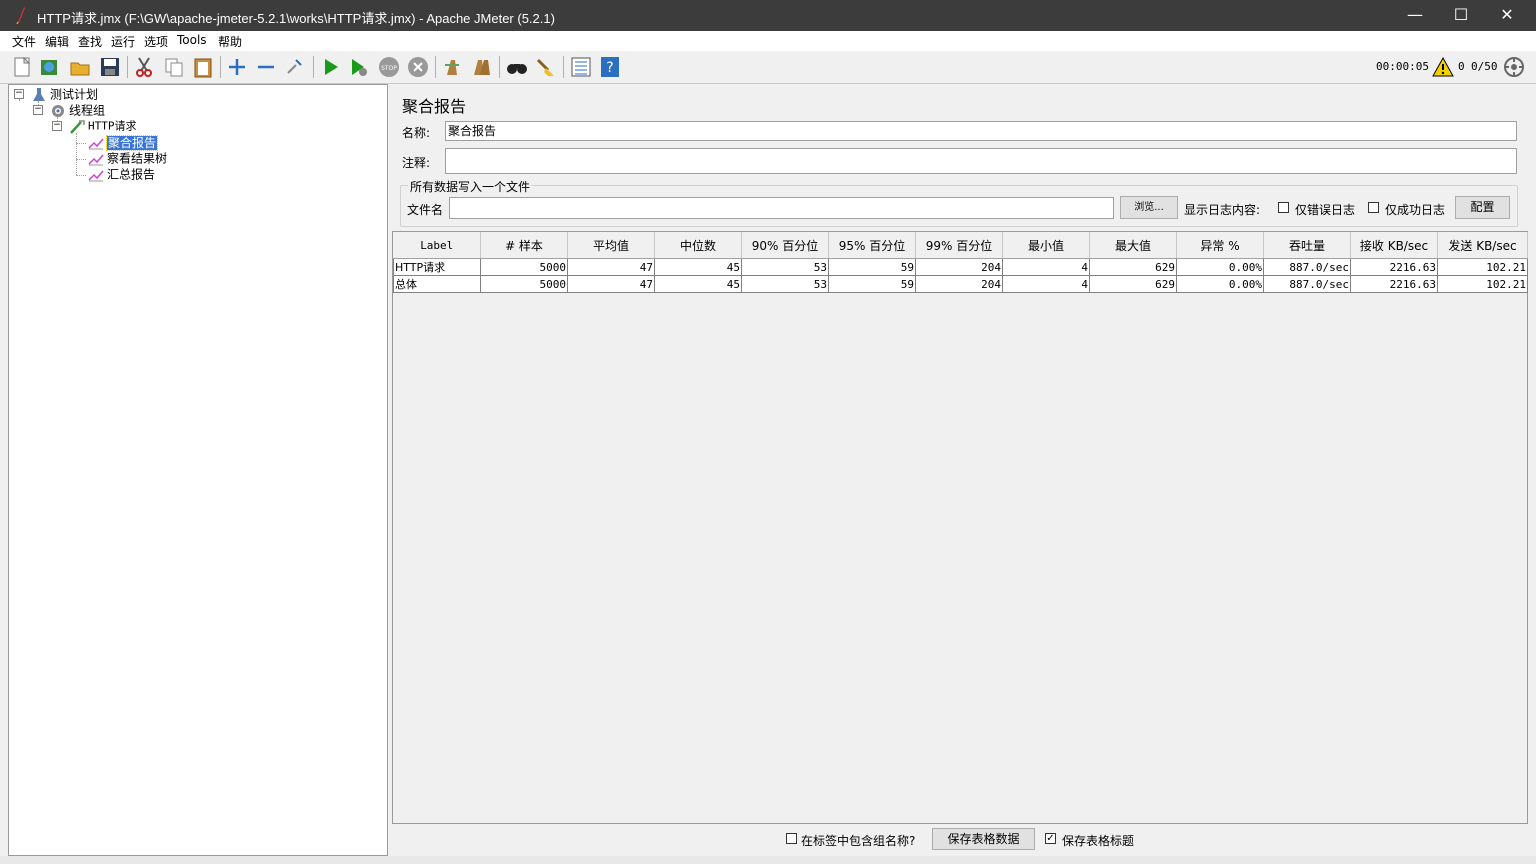 The image size is (1536, 864). Describe the element at coordinates (872, 284) in the screenshot. I see `table-cell: 59` at that location.